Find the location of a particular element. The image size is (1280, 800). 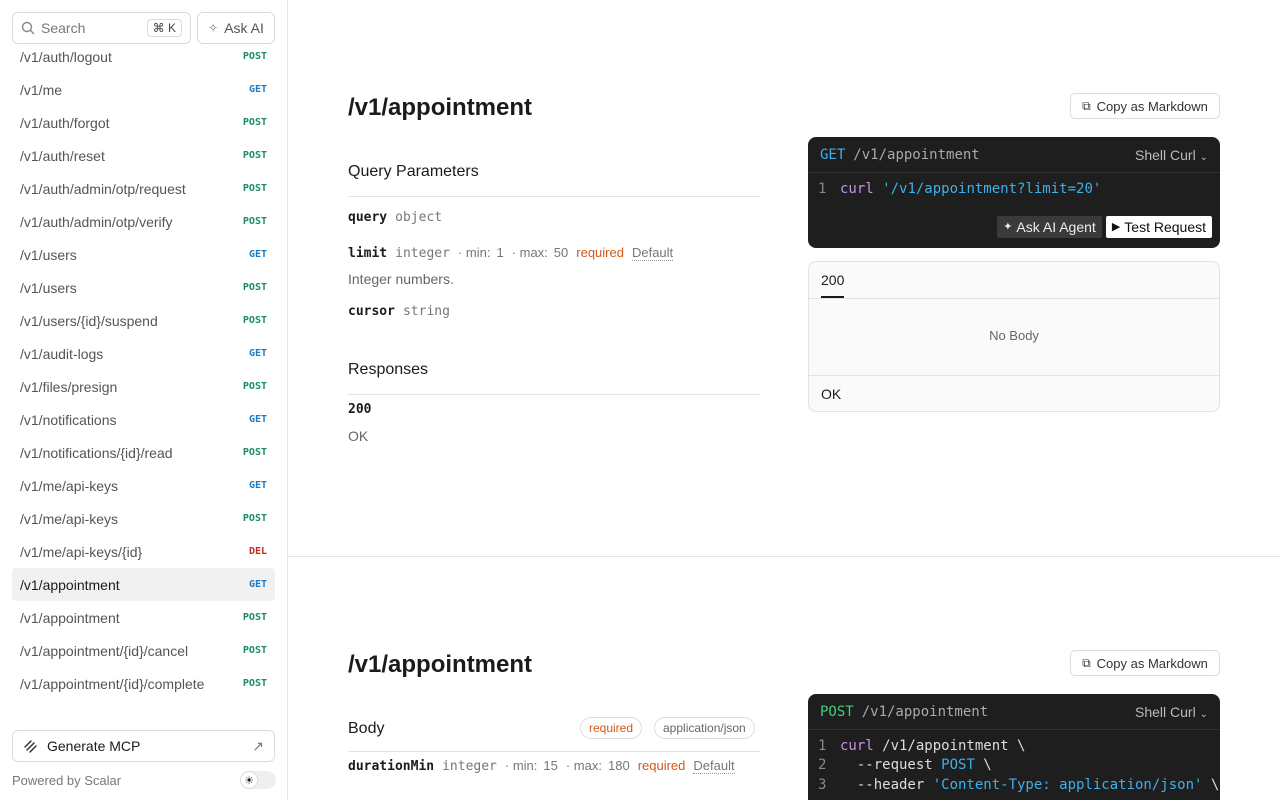

body-heading: Body is located at coordinates (366, 728).